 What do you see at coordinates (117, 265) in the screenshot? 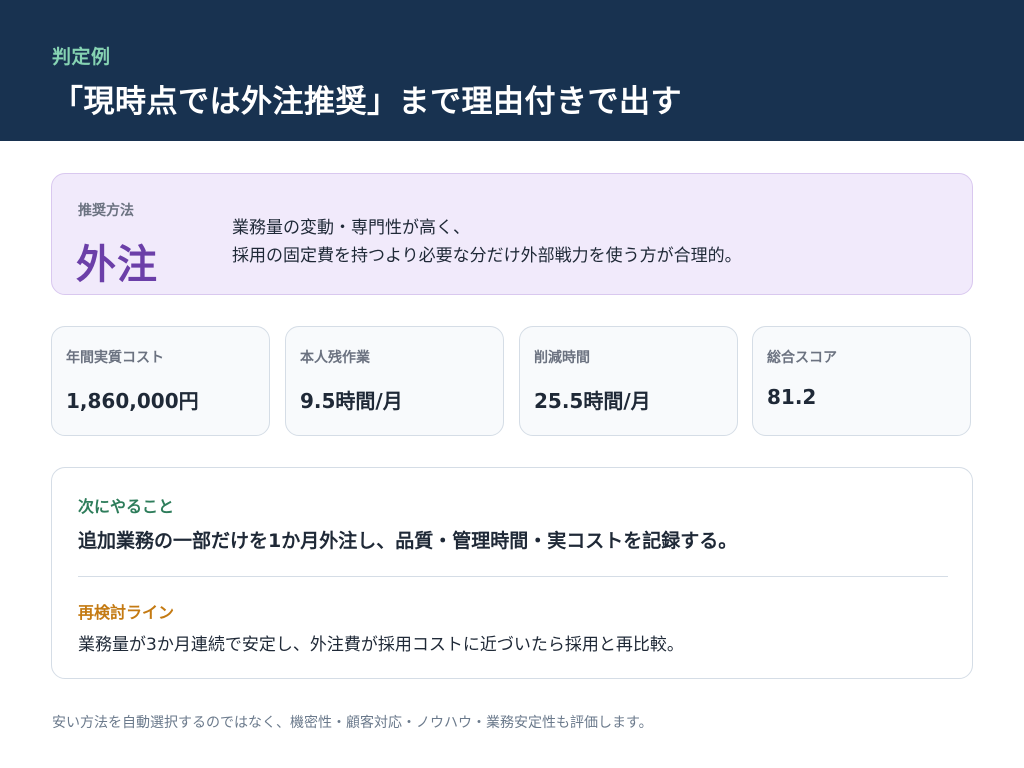
I see `recommendation-value: 外注` at bounding box center [117, 265].